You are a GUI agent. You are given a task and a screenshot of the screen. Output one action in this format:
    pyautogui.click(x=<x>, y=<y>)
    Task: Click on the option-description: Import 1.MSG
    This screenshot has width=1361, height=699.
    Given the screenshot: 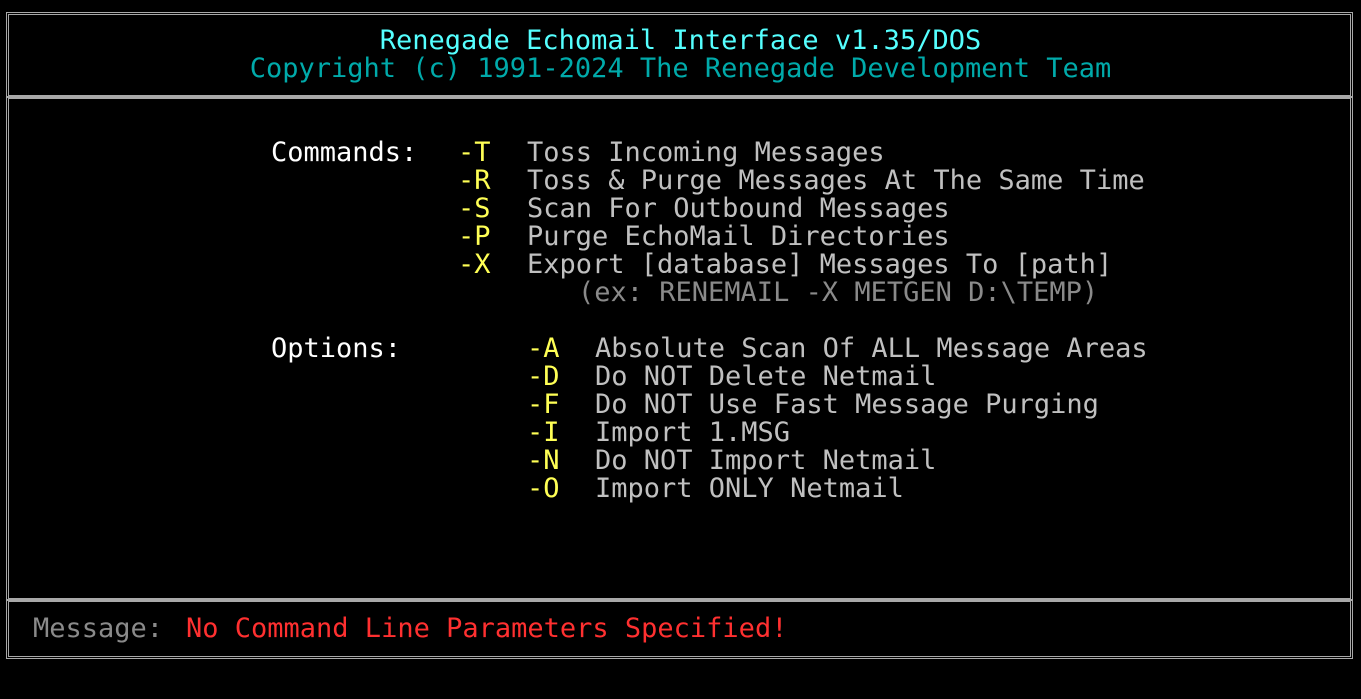 What is the action you would take?
    pyautogui.click(x=693, y=432)
    